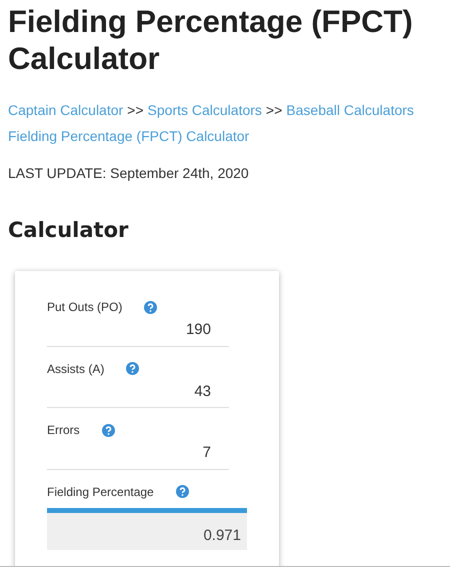  What do you see at coordinates (129, 173) in the screenshot?
I see `last-update-text: LAST UPDATE: September 24th, 2020` at bounding box center [129, 173].